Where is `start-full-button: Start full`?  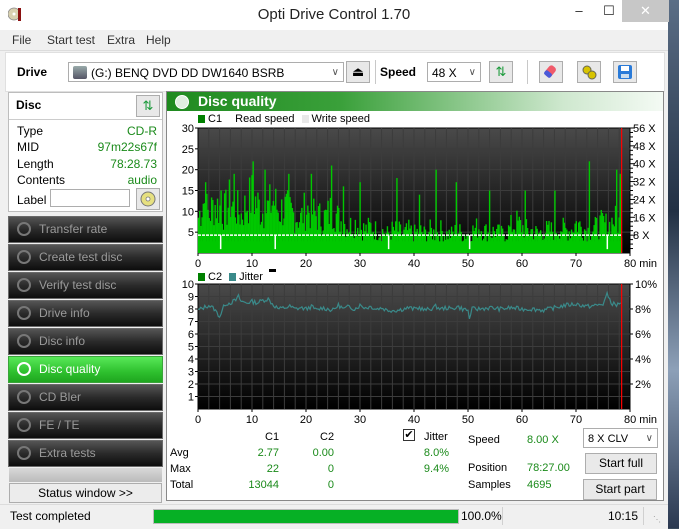 start-full-button: Start full is located at coordinates (621, 463).